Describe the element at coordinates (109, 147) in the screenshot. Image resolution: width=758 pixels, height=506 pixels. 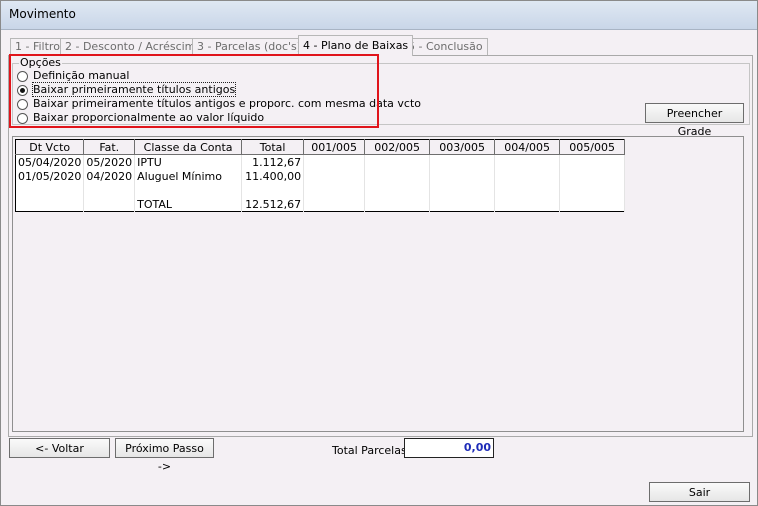
I see `col-fat: Fat.` at that location.